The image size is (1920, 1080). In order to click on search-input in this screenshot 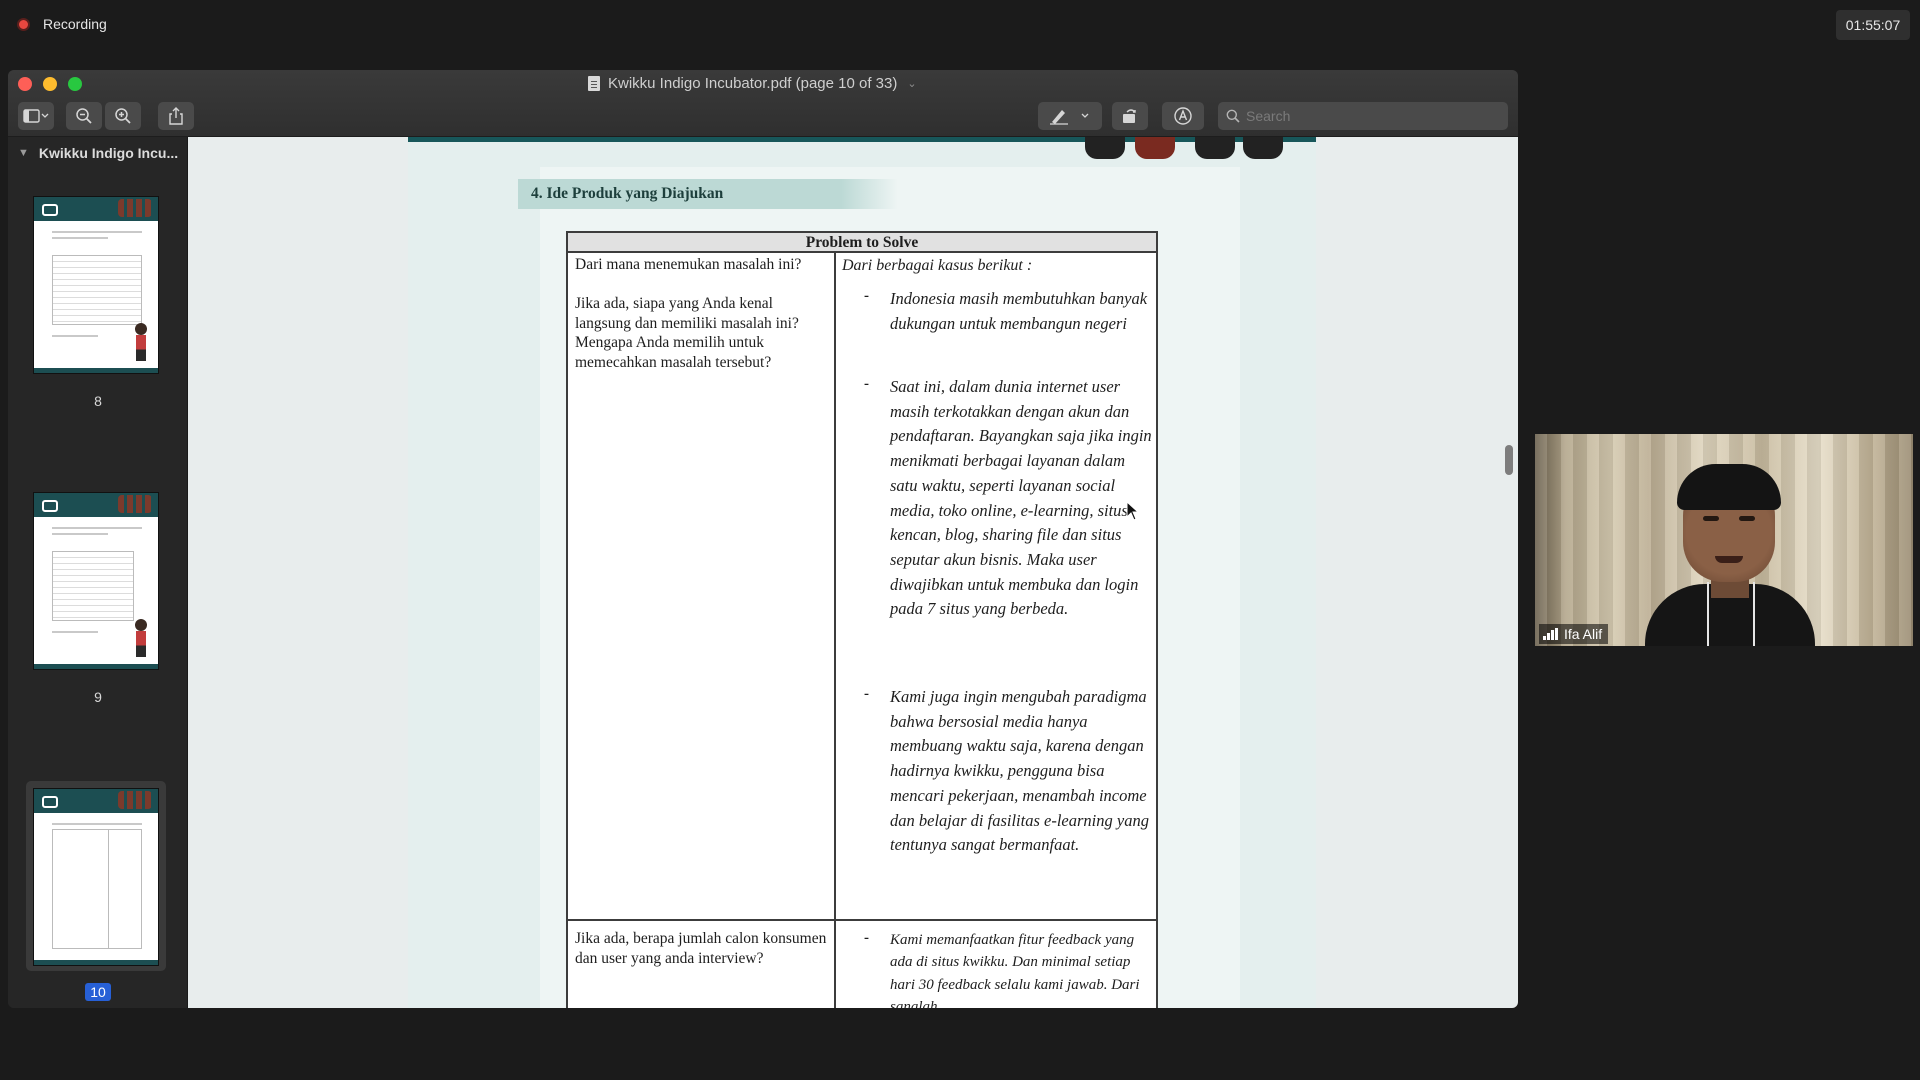, I will do `click(1371, 116)`.